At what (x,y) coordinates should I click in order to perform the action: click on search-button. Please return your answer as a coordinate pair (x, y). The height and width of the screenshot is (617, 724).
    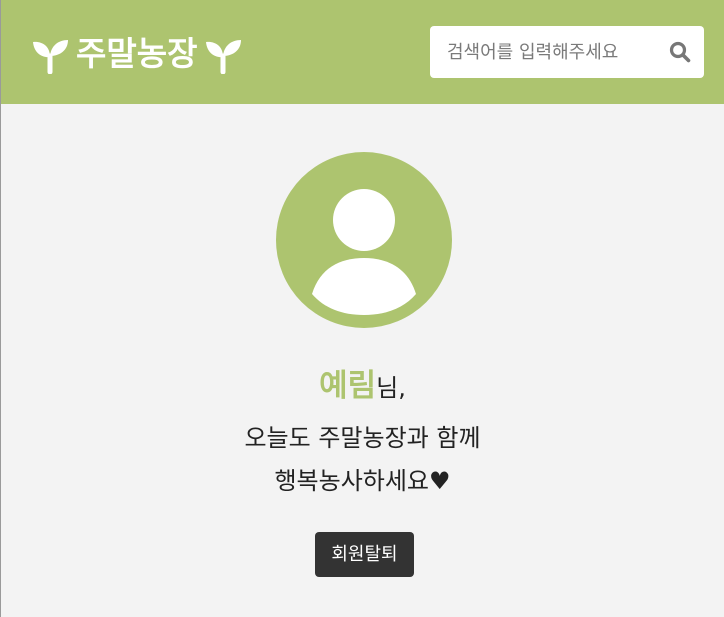
    Looking at the image, I should click on (680, 52).